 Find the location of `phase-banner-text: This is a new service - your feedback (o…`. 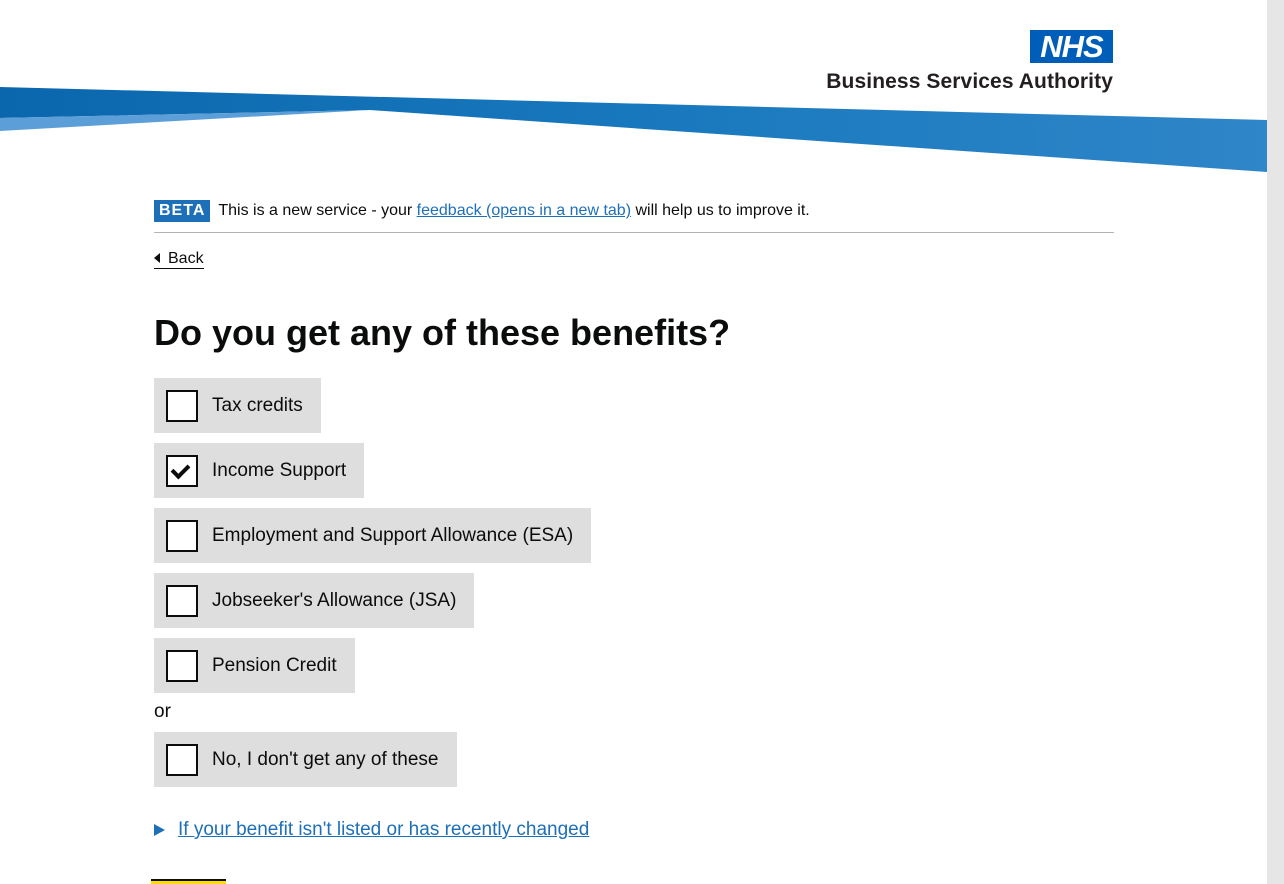

phase-banner-text: This is a new service - your feedback (o… is located at coordinates (513, 211).